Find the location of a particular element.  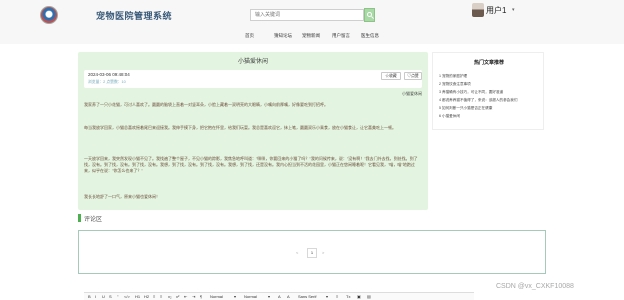

bold-button: B is located at coordinates (89, 296).